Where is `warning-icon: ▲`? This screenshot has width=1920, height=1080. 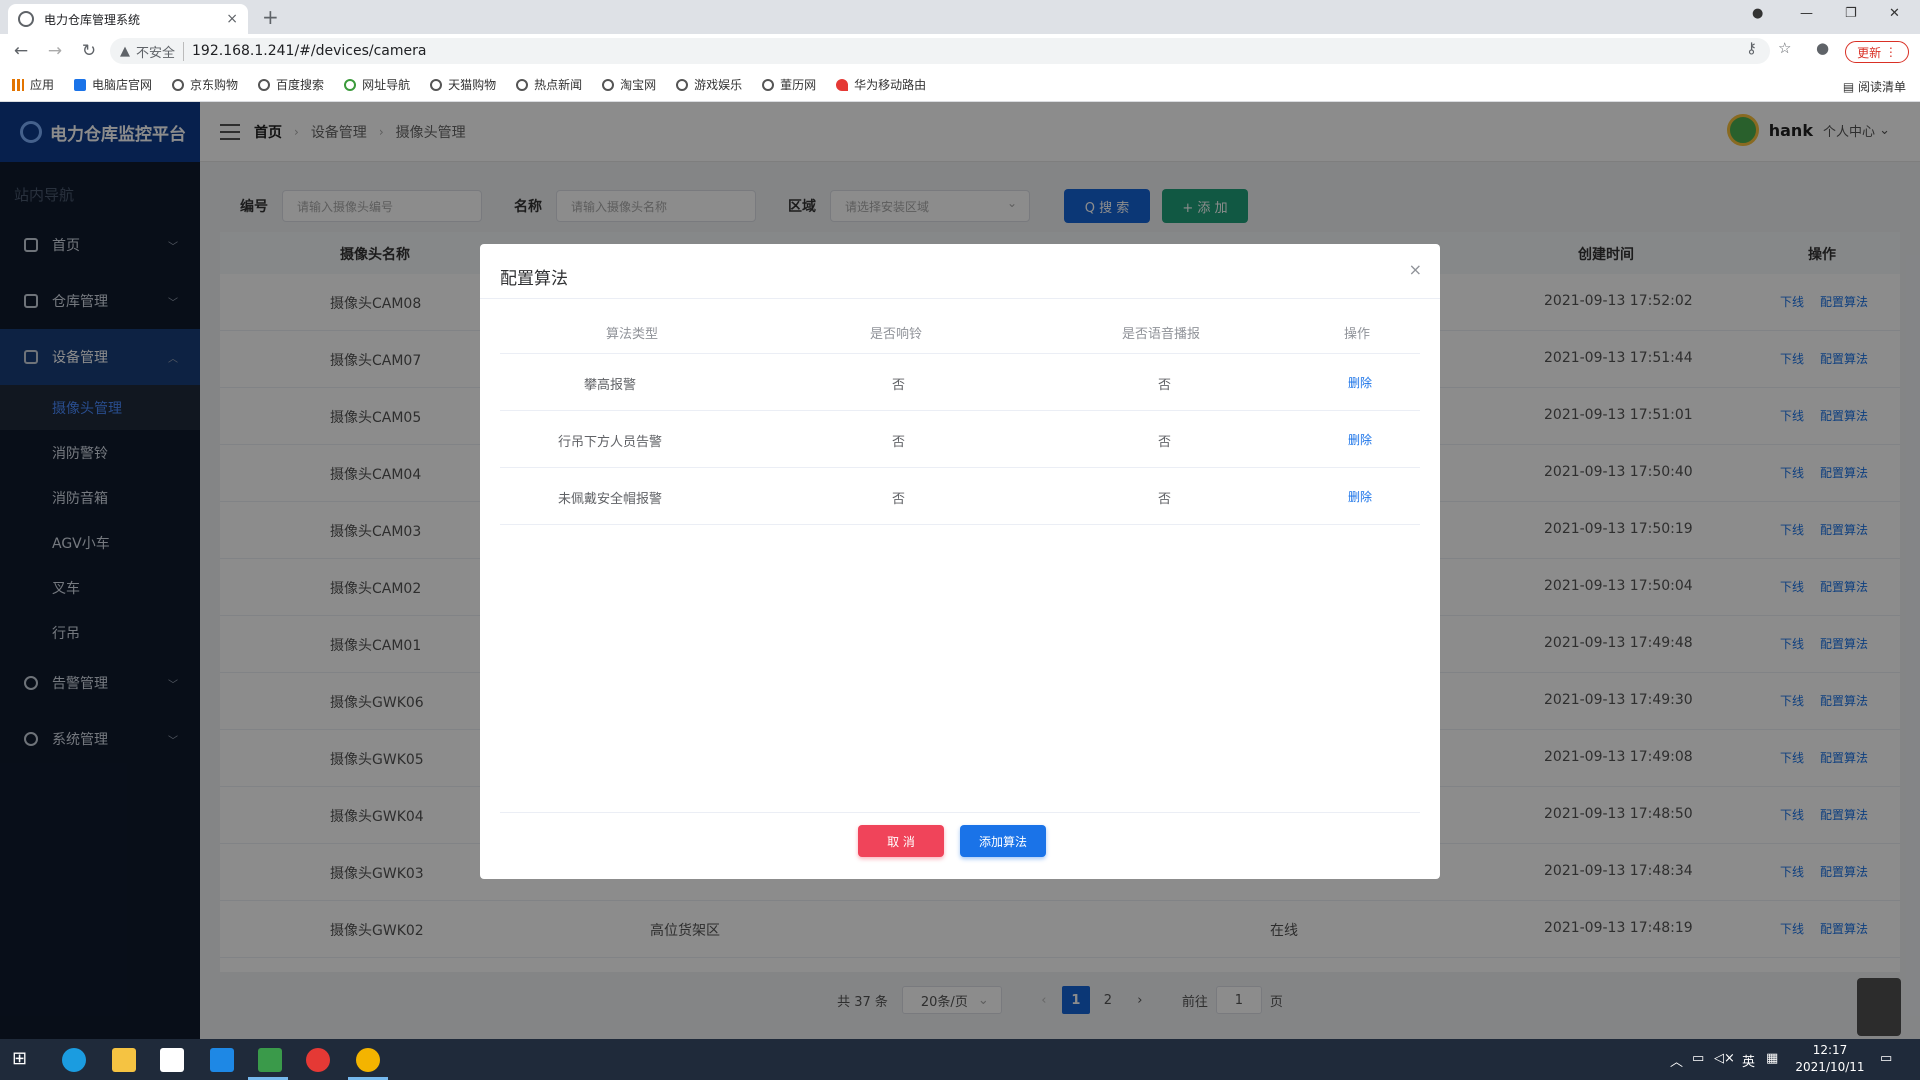
warning-icon: ▲ is located at coordinates (125, 51).